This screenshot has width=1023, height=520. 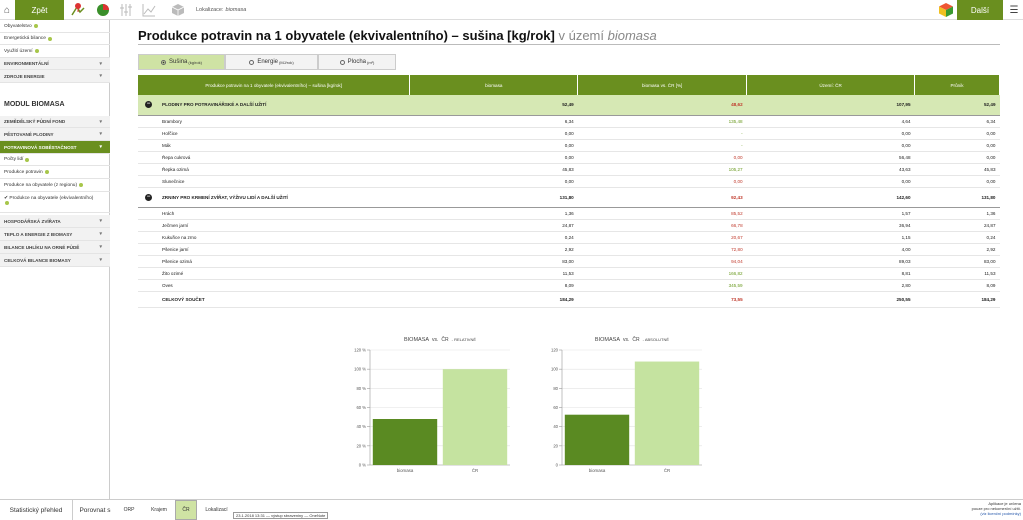 I want to click on row-name-cell: Řepka ozimá, so click(x=274, y=169).